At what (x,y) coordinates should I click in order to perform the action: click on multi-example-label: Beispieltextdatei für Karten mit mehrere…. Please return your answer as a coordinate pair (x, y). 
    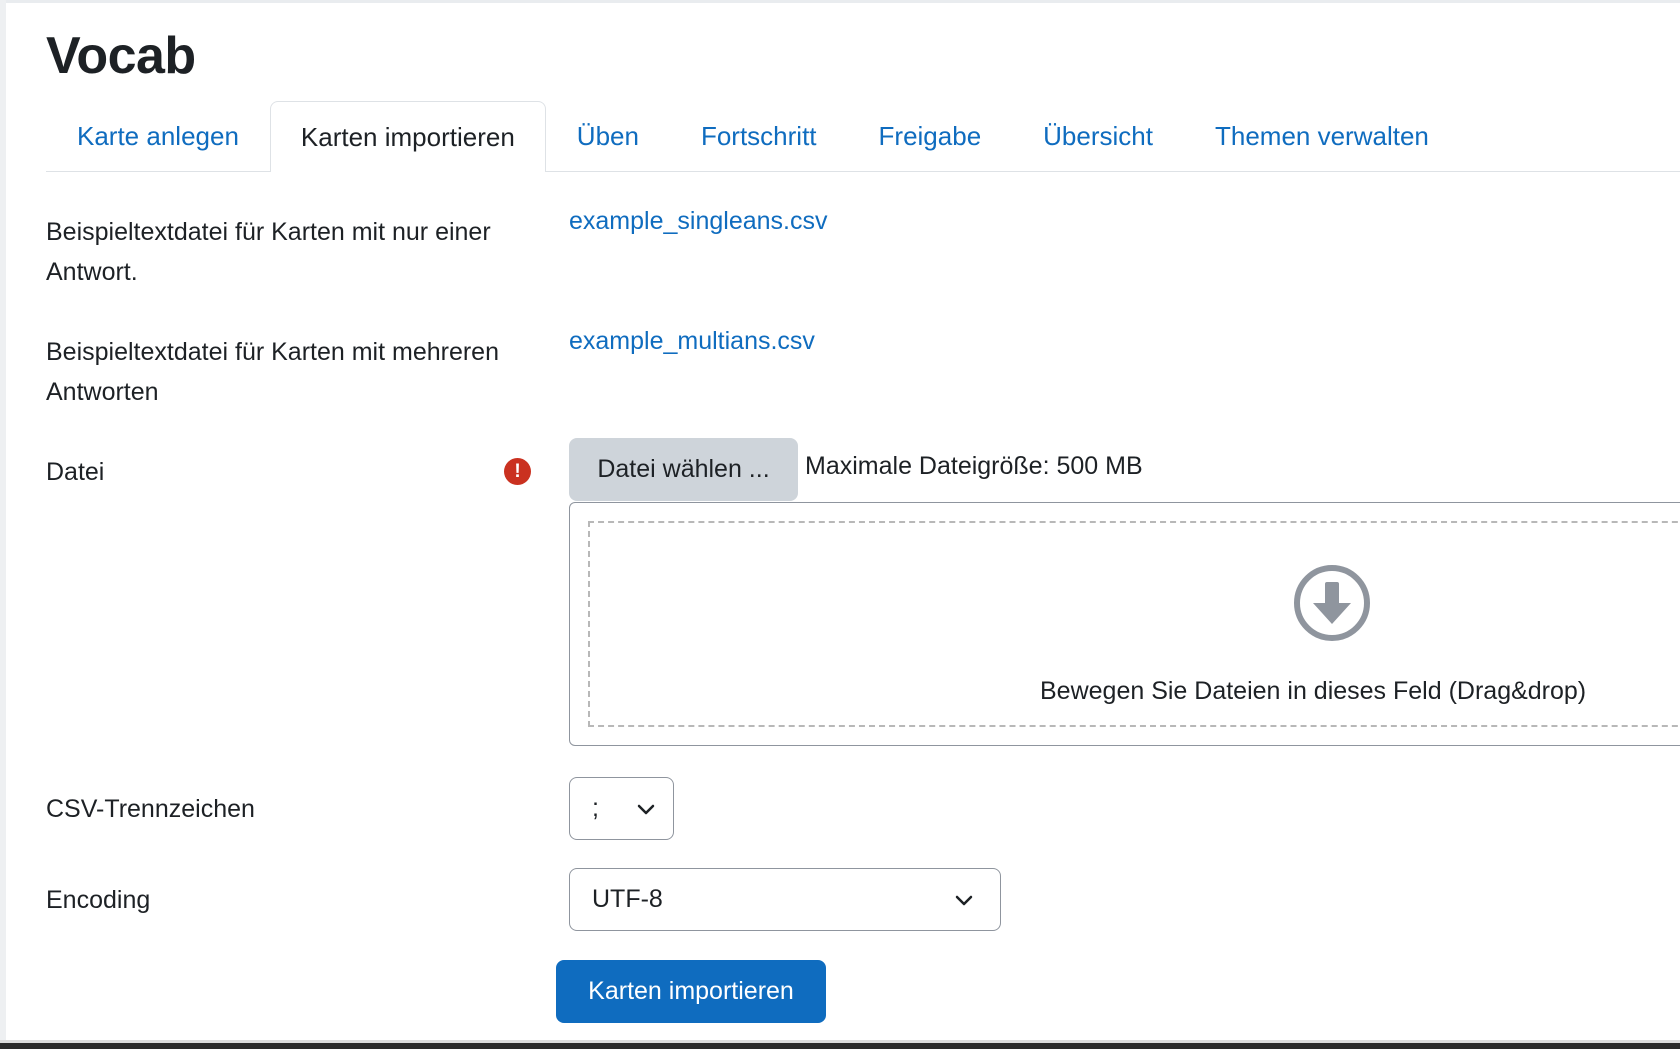
    Looking at the image, I should click on (272, 372).